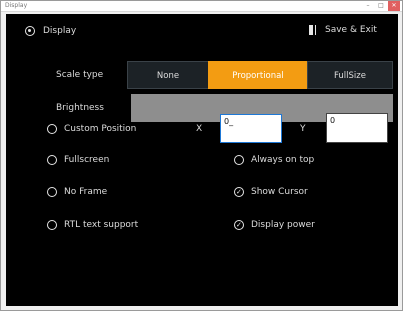  Describe the element at coordinates (279, 192) in the screenshot. I see `show-cursor-label: Show Cursor` at that location.